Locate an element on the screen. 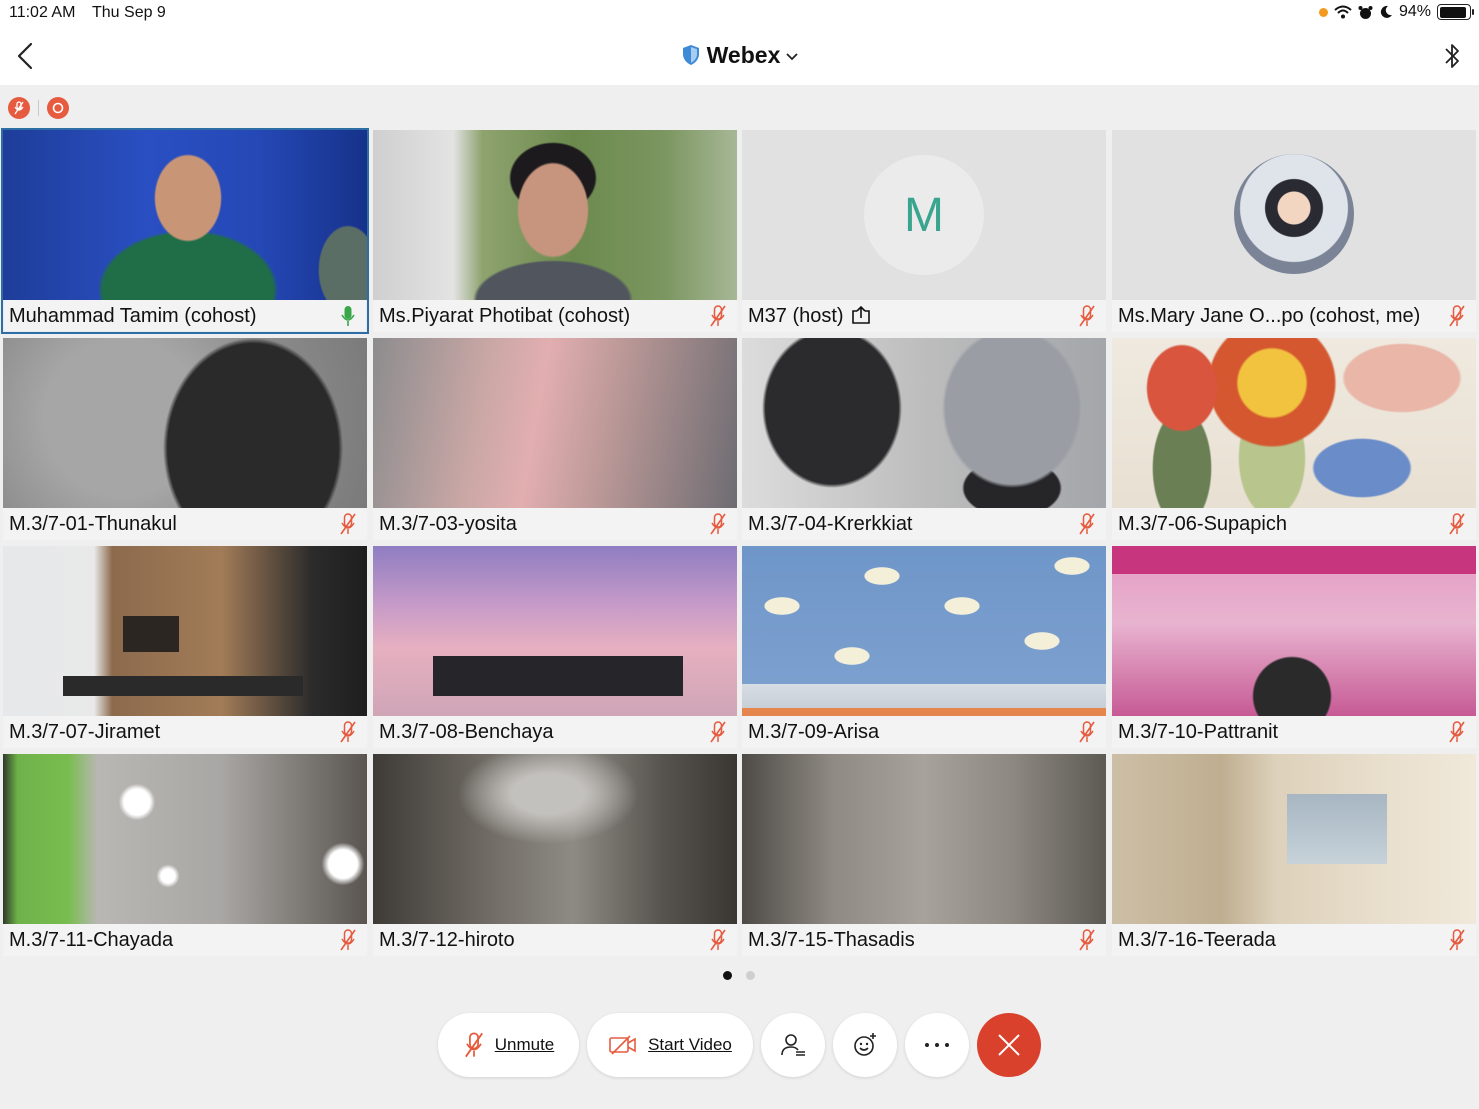 Image resolution: width=1479 pixels, height=1109 pixels. participant-tile: M.3/7-09-Arisa is located at coordinates (924, 647).